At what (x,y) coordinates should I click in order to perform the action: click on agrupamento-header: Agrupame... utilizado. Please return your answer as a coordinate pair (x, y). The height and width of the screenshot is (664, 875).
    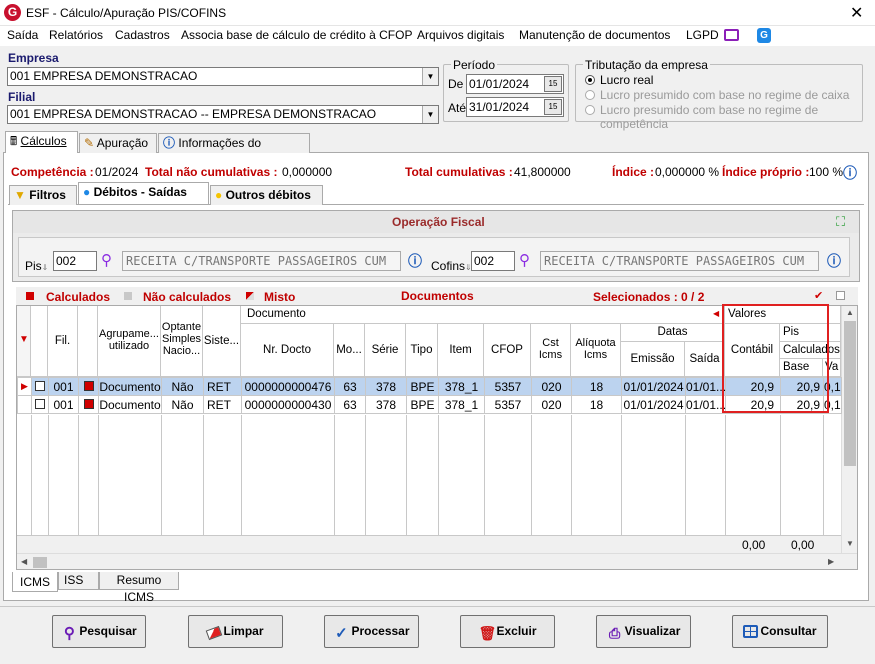
    Looking at the image, I should click on (129, 341).